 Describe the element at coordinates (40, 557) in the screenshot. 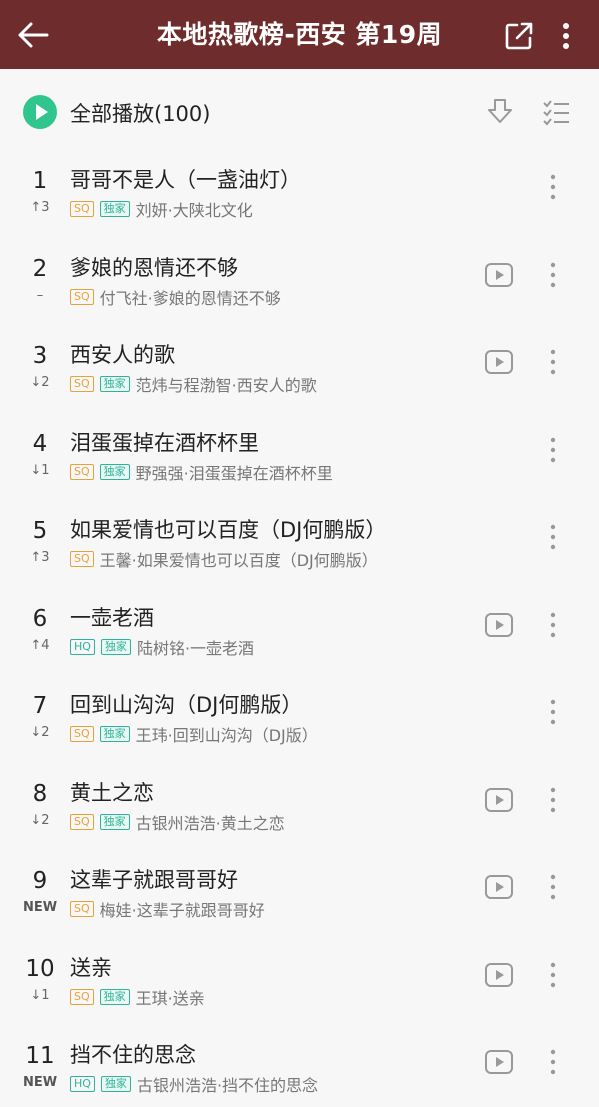

I see `rank-trend: ↑3` at that location.